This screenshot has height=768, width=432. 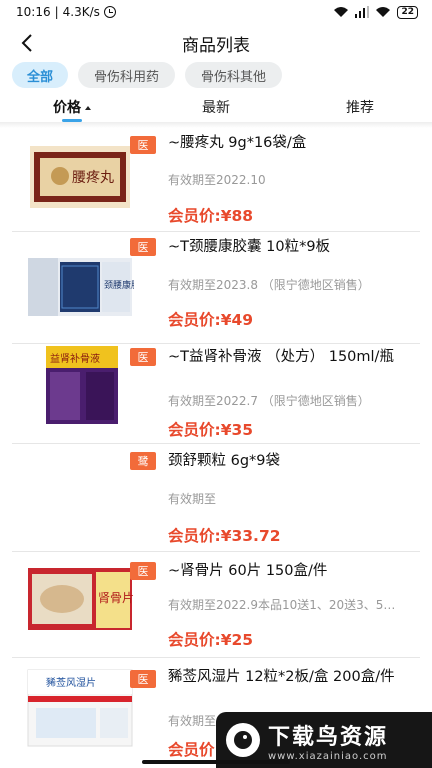 I want to click on signal-icon, so click(x=362, y=12).